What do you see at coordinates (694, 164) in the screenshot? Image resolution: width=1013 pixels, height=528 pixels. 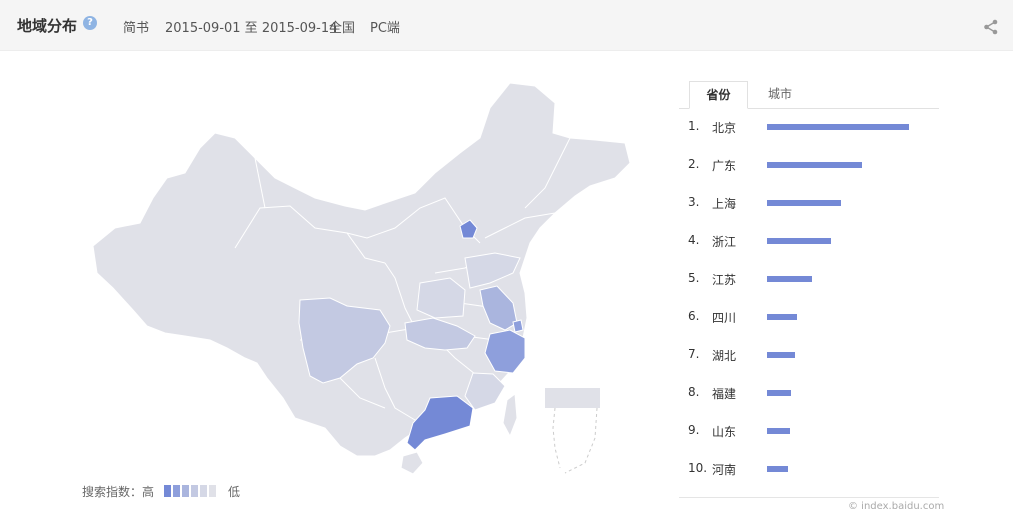 I see `rank-number: 2.` at bounding box center [694, 164].